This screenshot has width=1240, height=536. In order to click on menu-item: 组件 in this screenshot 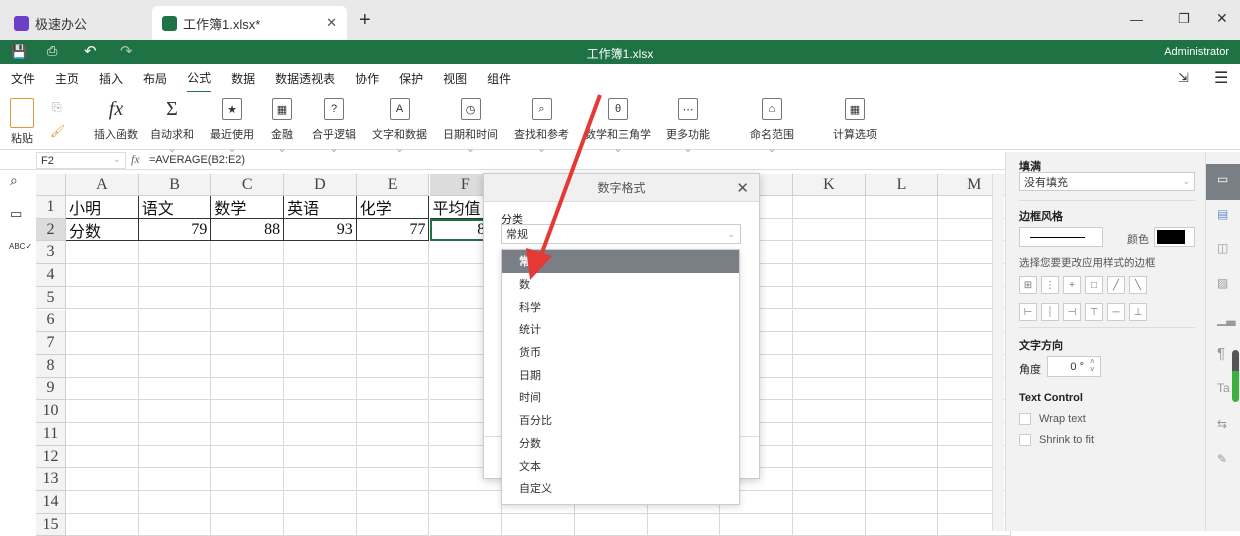, I will do `click(499, 78)`.